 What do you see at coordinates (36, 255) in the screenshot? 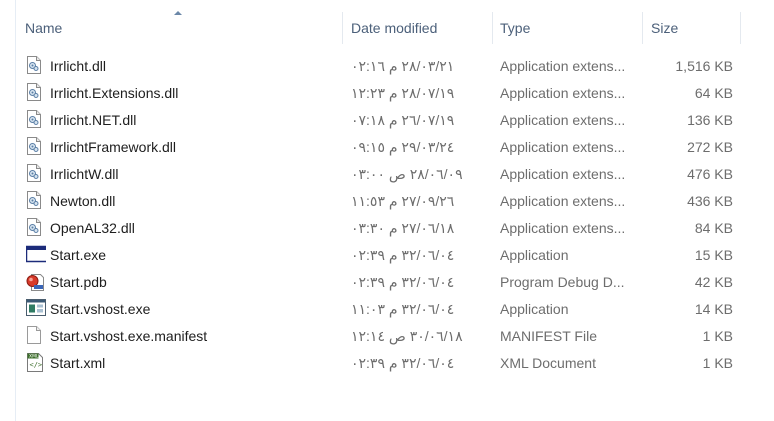
I see `exe-icon` at bounding box center [36, 255].